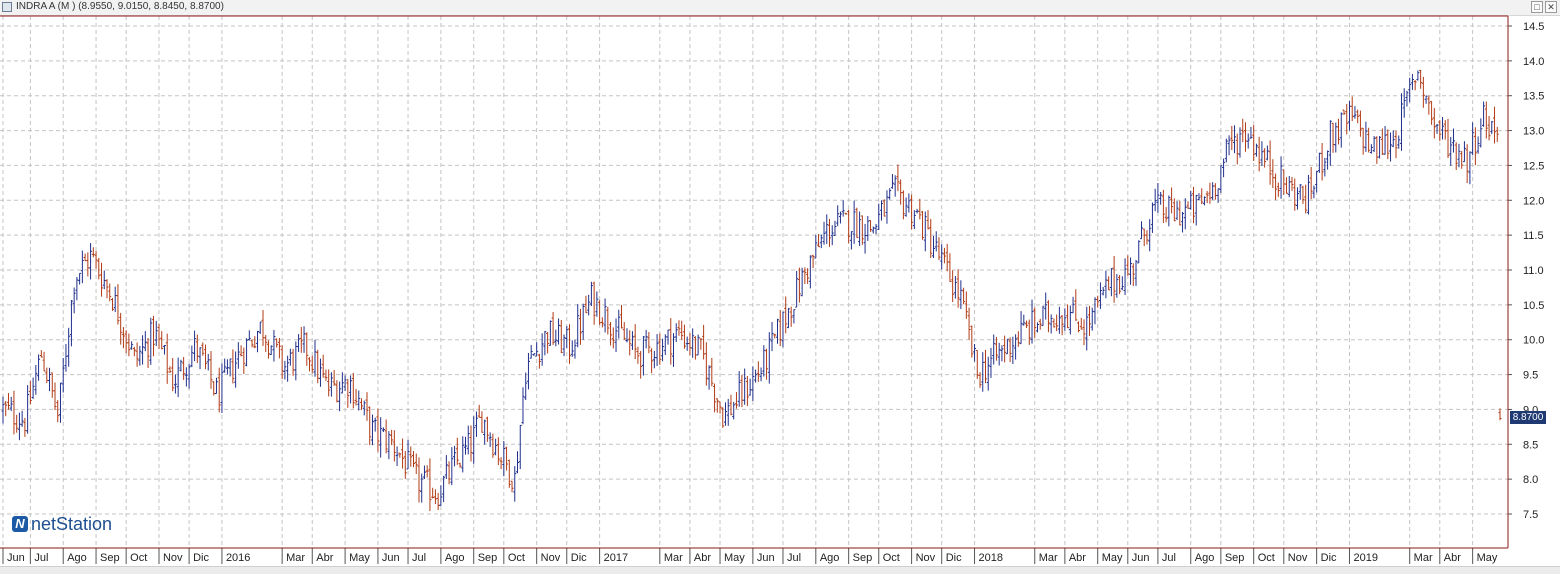 The width and height of the screenshot is (1560, 574). I want to click on logo-text: netStation, so click(72, 524).